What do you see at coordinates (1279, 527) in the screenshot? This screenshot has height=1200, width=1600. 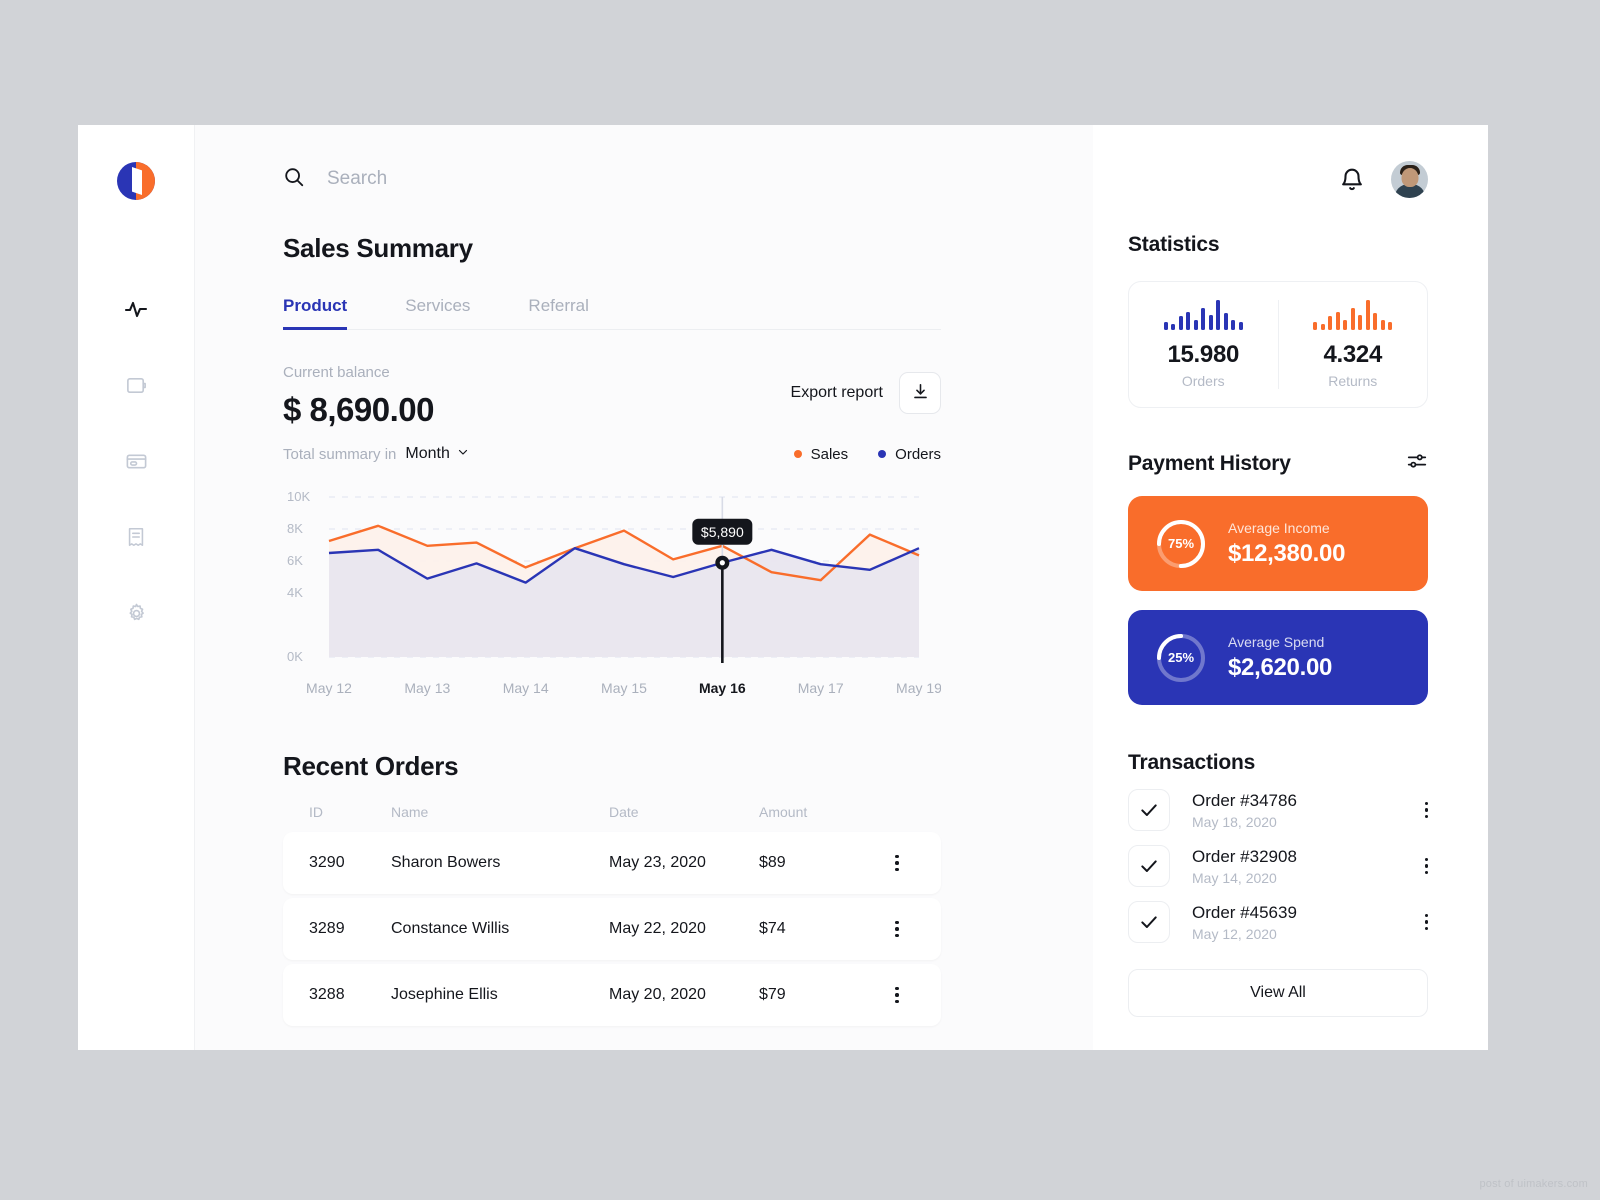 I see `payment-label-income: Average Income` at bounding box center [1279, 527].